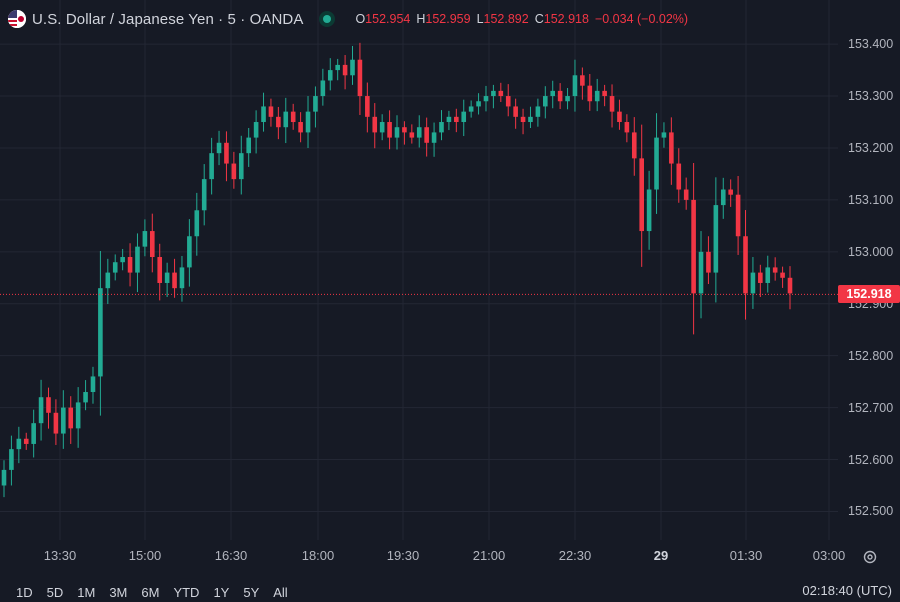 The height and width of the screenshot is (602, 900). What do you see at coordinates (118, 592) in the screenshot?
I see `range-button-3m: 3M` at bounding box center [118, 592].